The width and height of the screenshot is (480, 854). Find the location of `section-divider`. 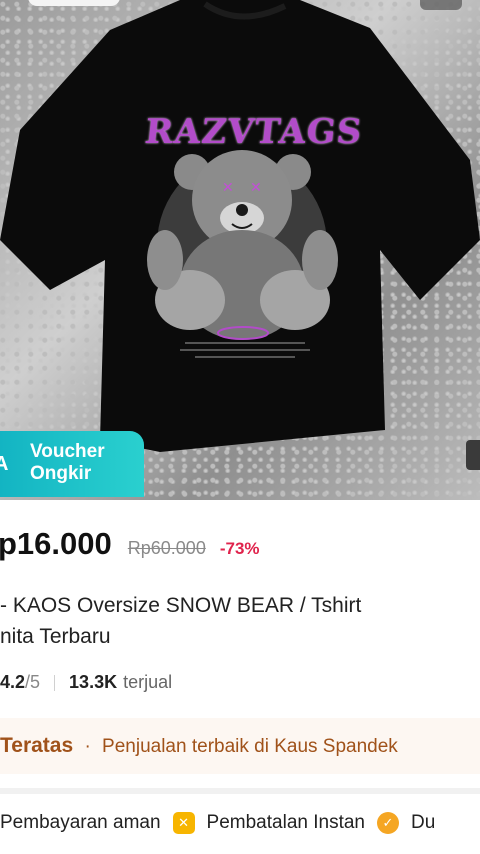

section-divider is located at coordinates (240, 791).